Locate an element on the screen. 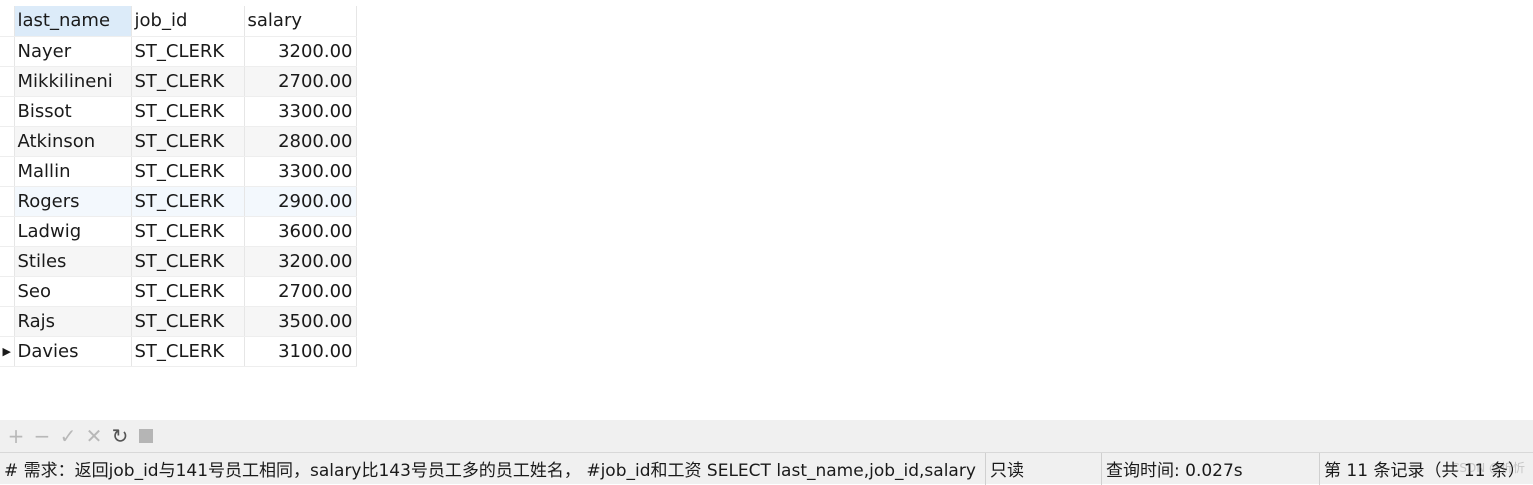 The image size is (1533, 485). cell-last-name: Rajs is located at coordinates (73, 321).